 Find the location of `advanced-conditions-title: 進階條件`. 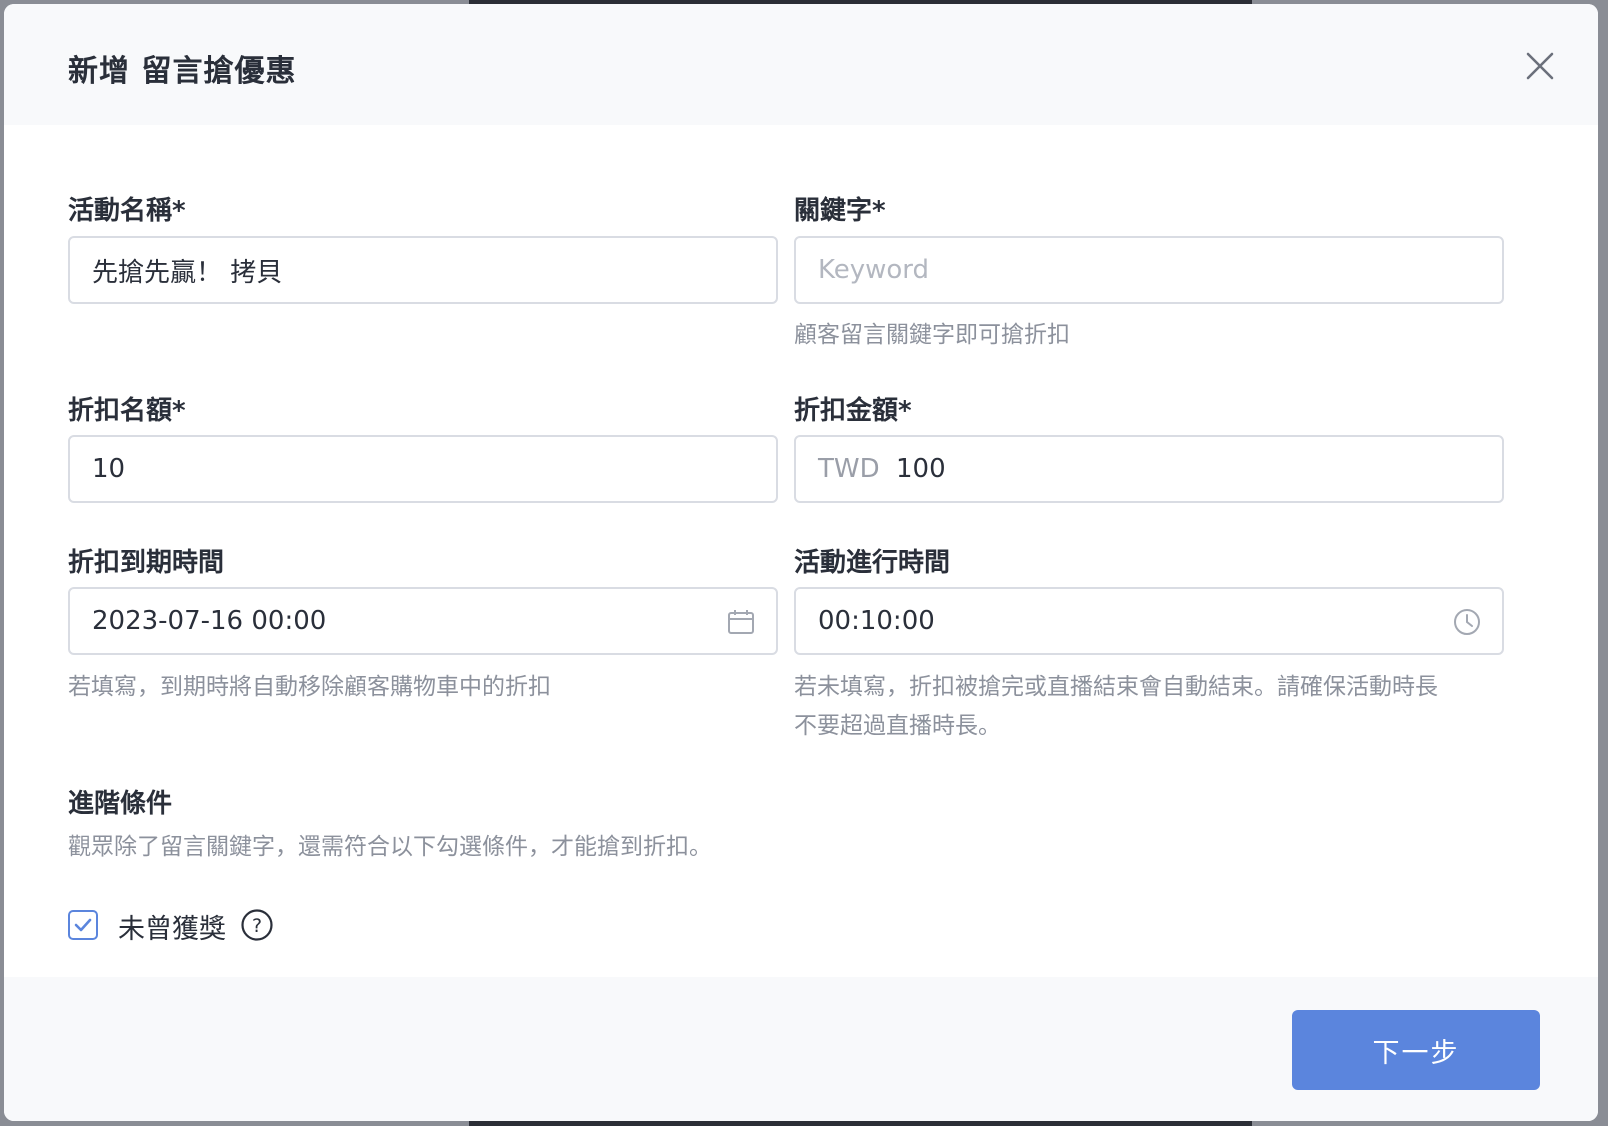

advanced-conditions-title: 進階條件 is located at coordinates (120, 804).